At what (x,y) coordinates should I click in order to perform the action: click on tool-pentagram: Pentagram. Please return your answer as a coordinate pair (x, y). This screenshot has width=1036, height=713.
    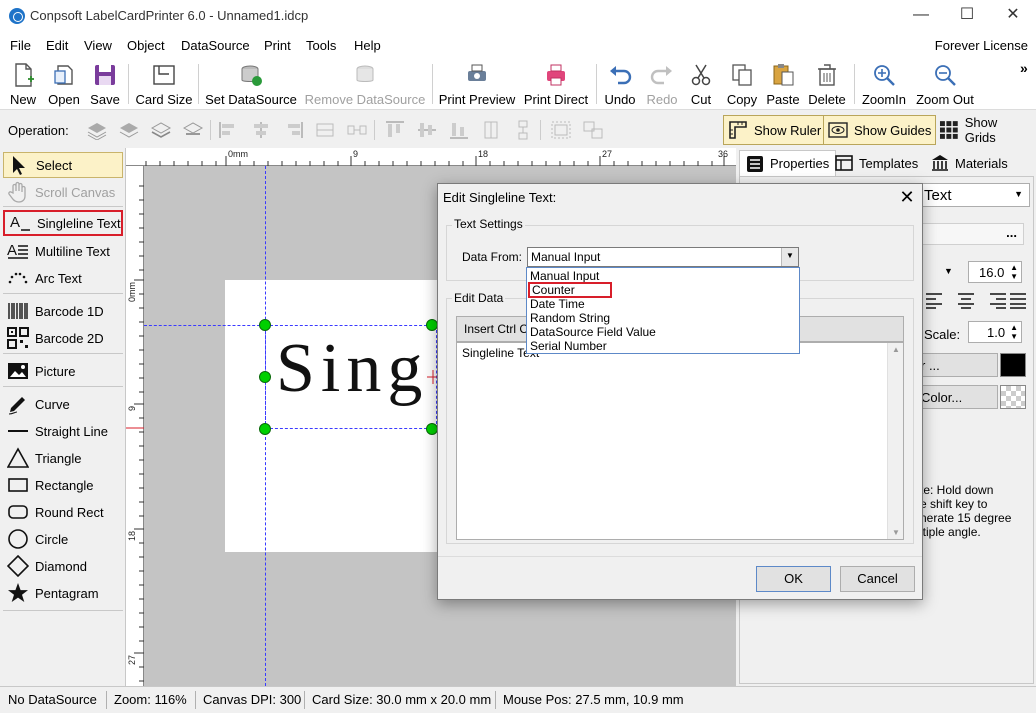
    Looking at the image, I should click on (63, 593).